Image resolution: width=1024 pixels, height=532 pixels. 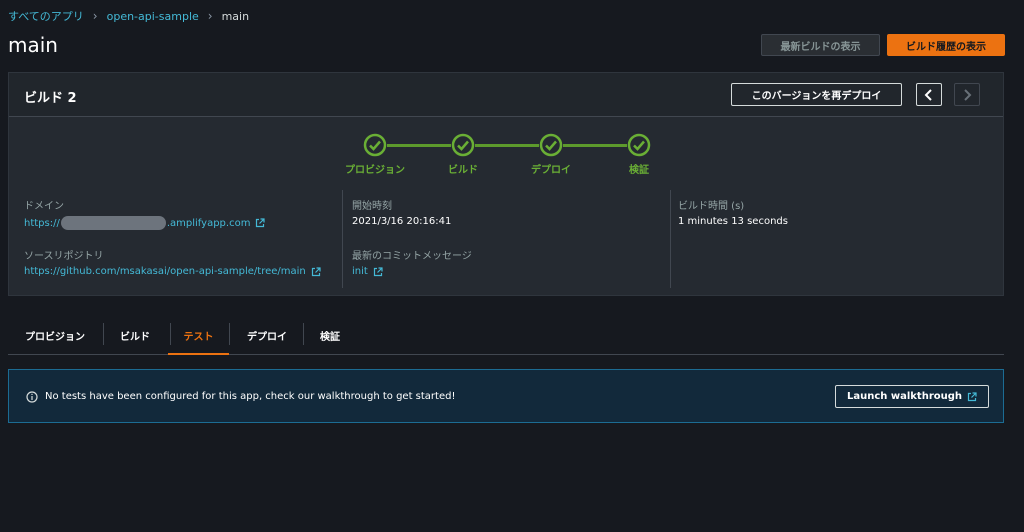 What do you see at coordinates (42, 223) in the screenshot?
I see `domain-prefix: https://` at bounding box center [42, 223].